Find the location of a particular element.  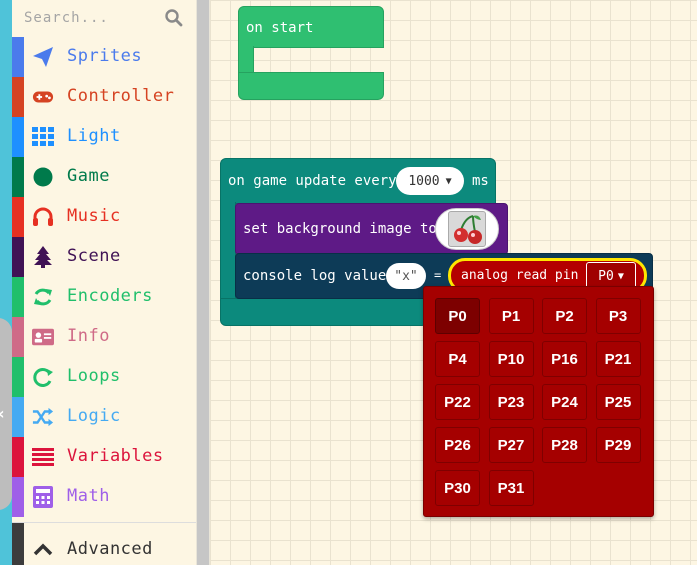

pin-option-p25: P25 is located at coordinates (618, 402).